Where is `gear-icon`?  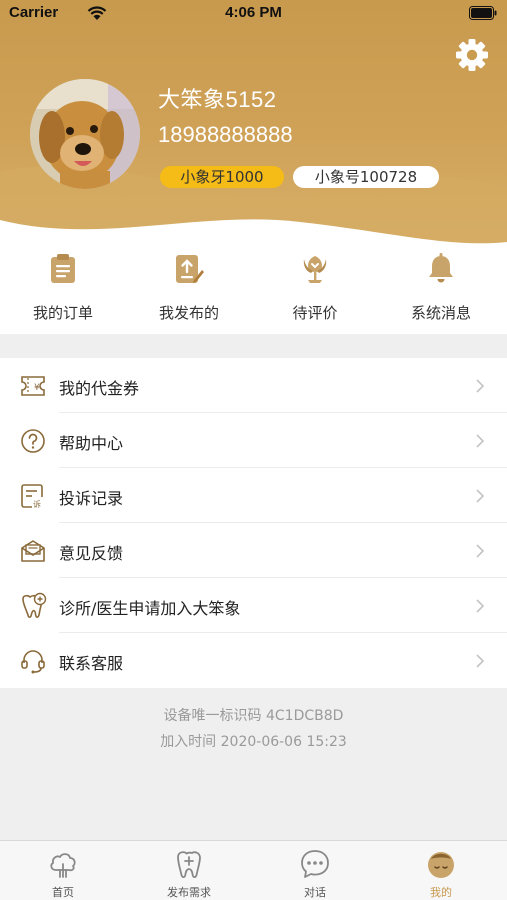 gear-icon is located at coordinates (472, 55).